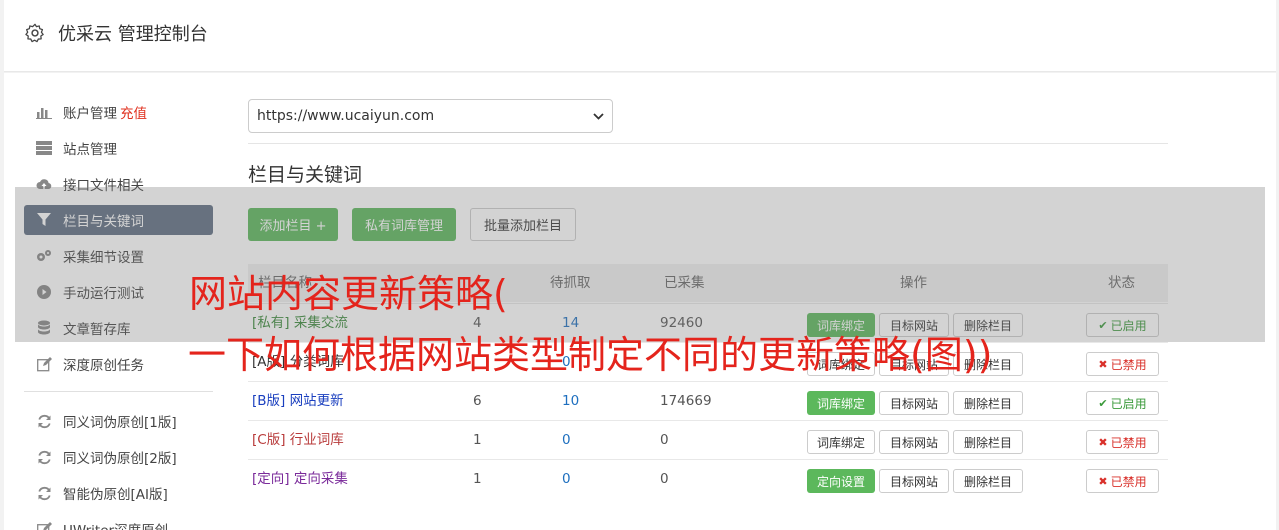 Image resolution: width=1279 pixels, height=530 pixels. Describe the element at coordinates (133, 112) in the screenshot. I see `recharge-link: 充值` at that location.